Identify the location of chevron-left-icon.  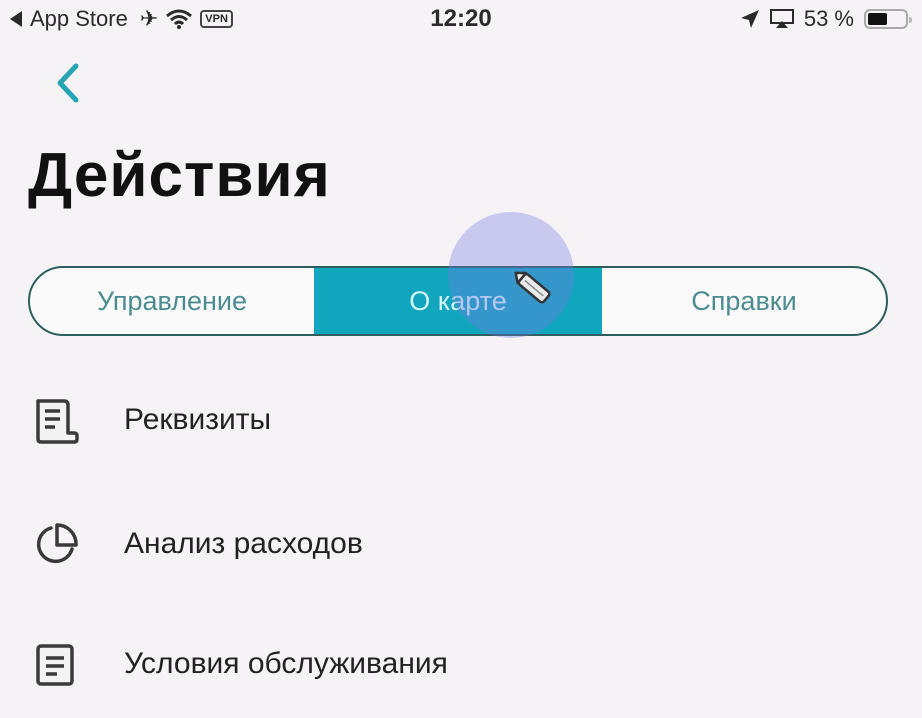
(68, 83).